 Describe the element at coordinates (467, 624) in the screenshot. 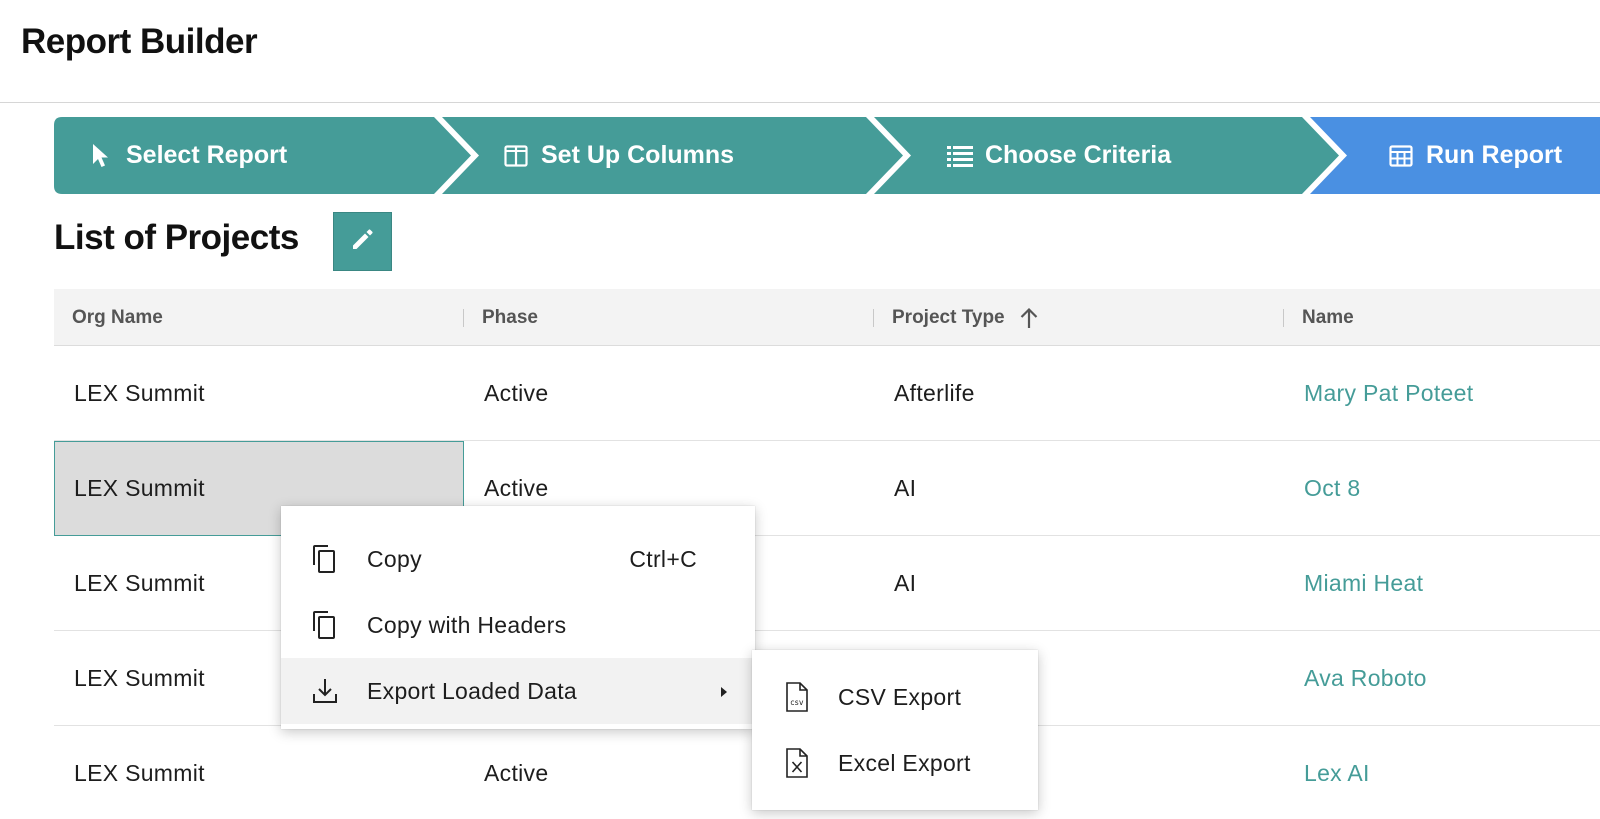

I see `menu-item-label: Copy with Headers` at that location.